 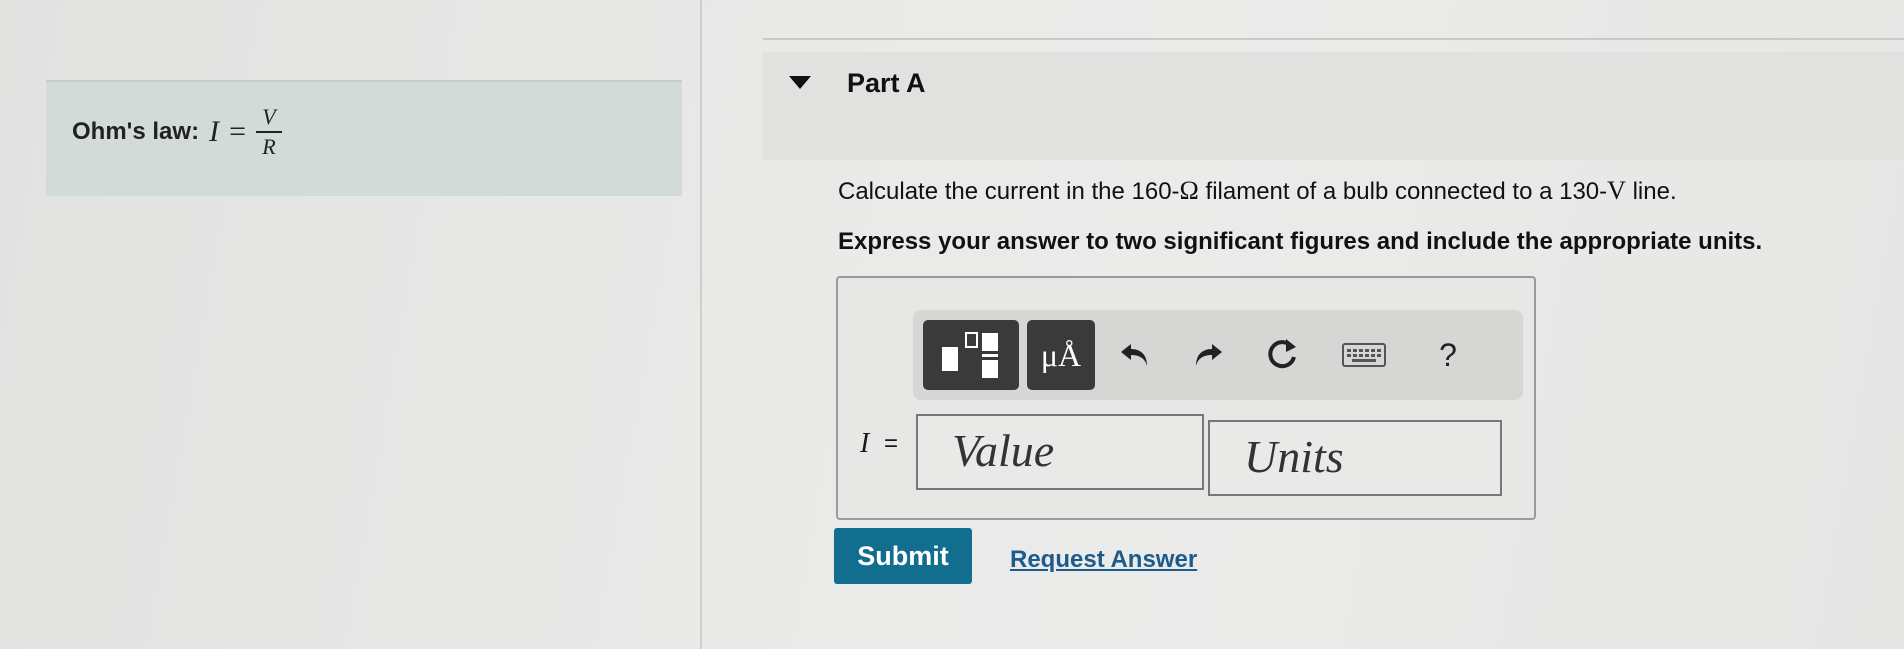 What do you see at coordinates (214, 131) in the screenshot?
I see `hint-lhs: I` at bounding box center [214, 131].